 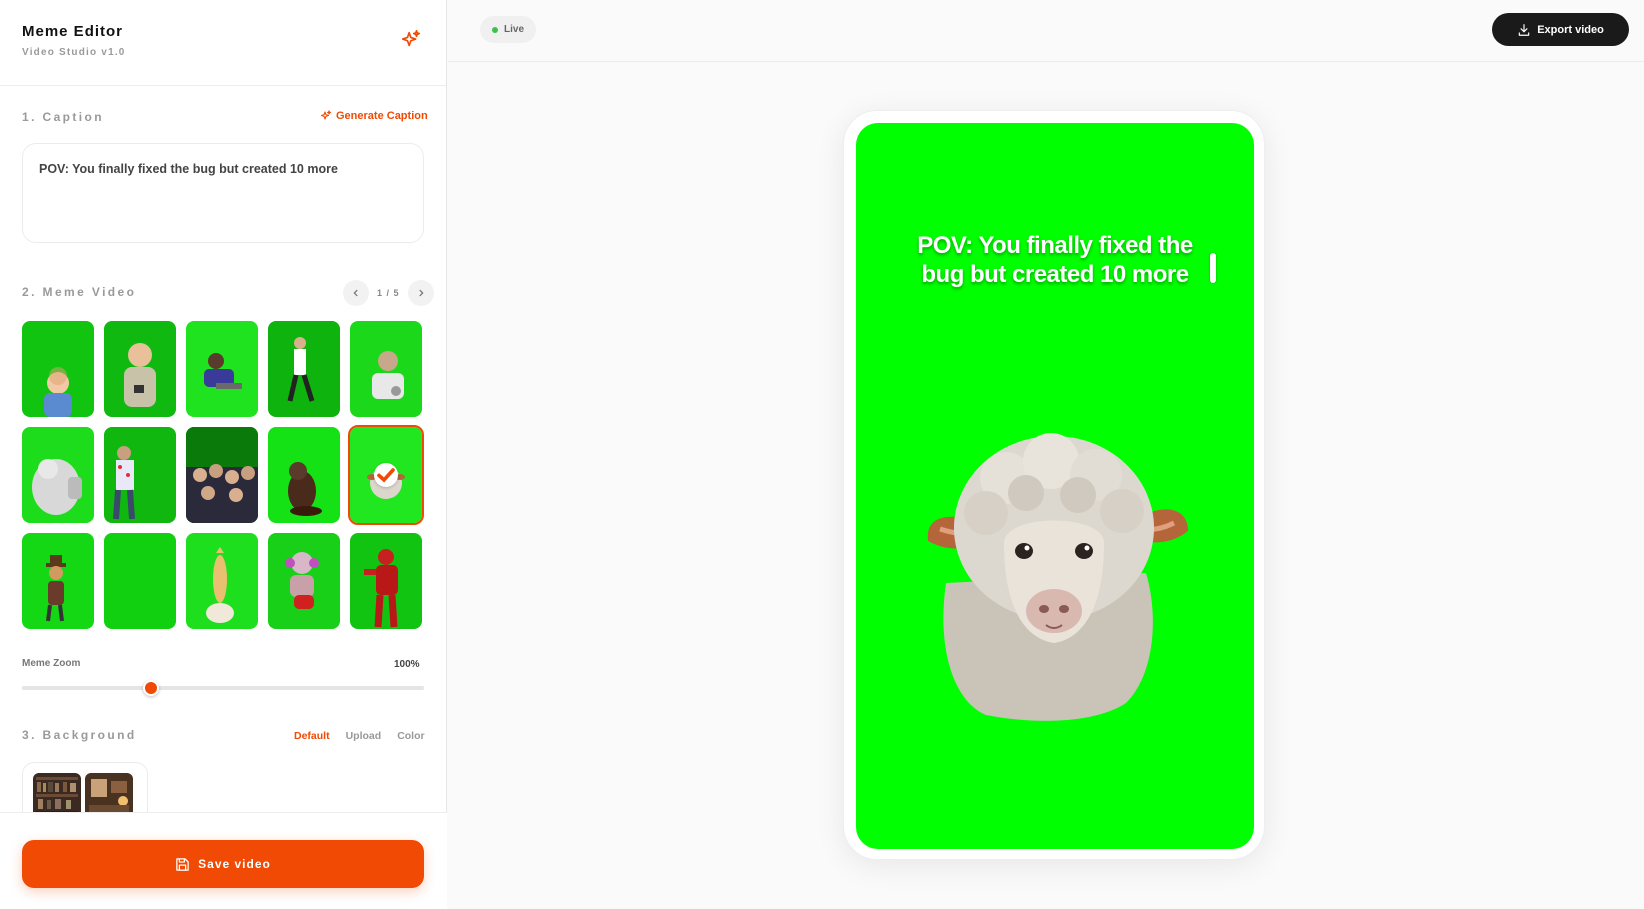 I want to click on video-pager: 1 / 5, so click(x=388, y=293).